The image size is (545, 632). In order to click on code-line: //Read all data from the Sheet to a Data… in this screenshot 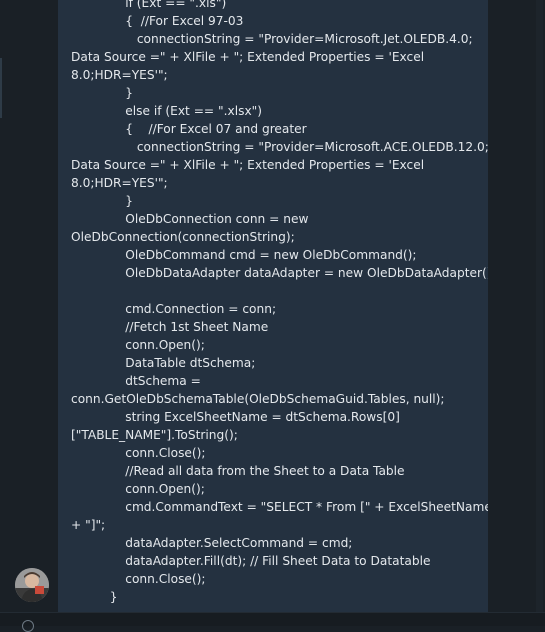, I will do `click(238, 471)`.